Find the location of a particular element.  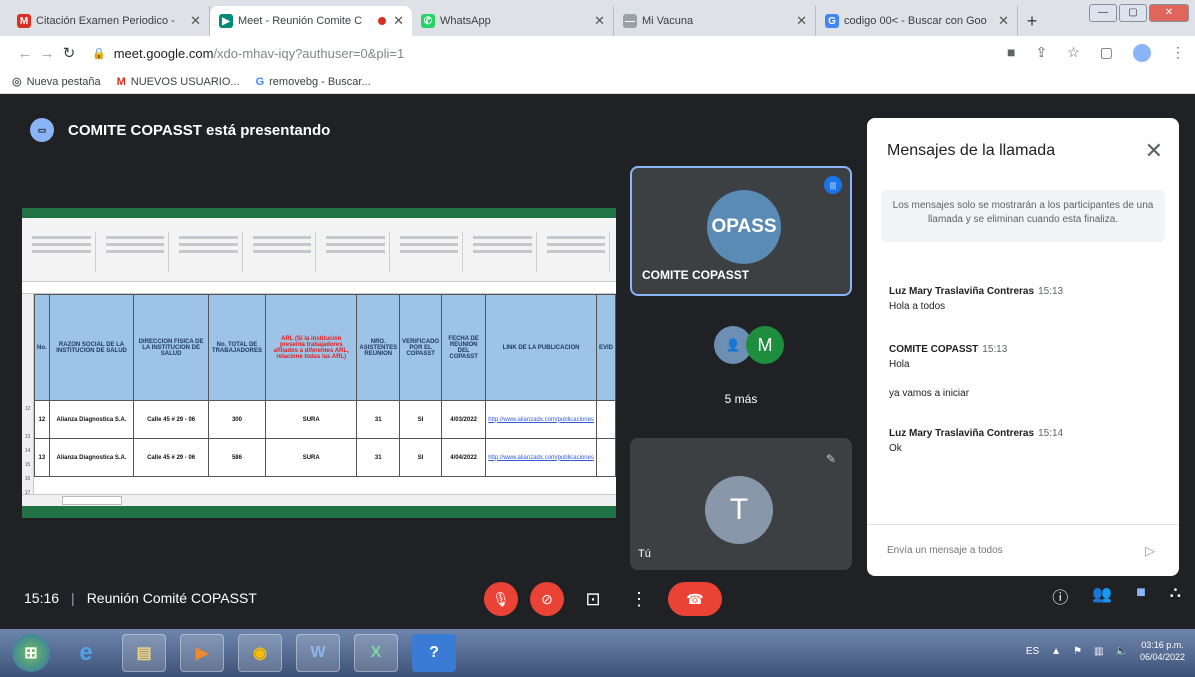

table-cell: 12 is located at coordinates (42, 419).